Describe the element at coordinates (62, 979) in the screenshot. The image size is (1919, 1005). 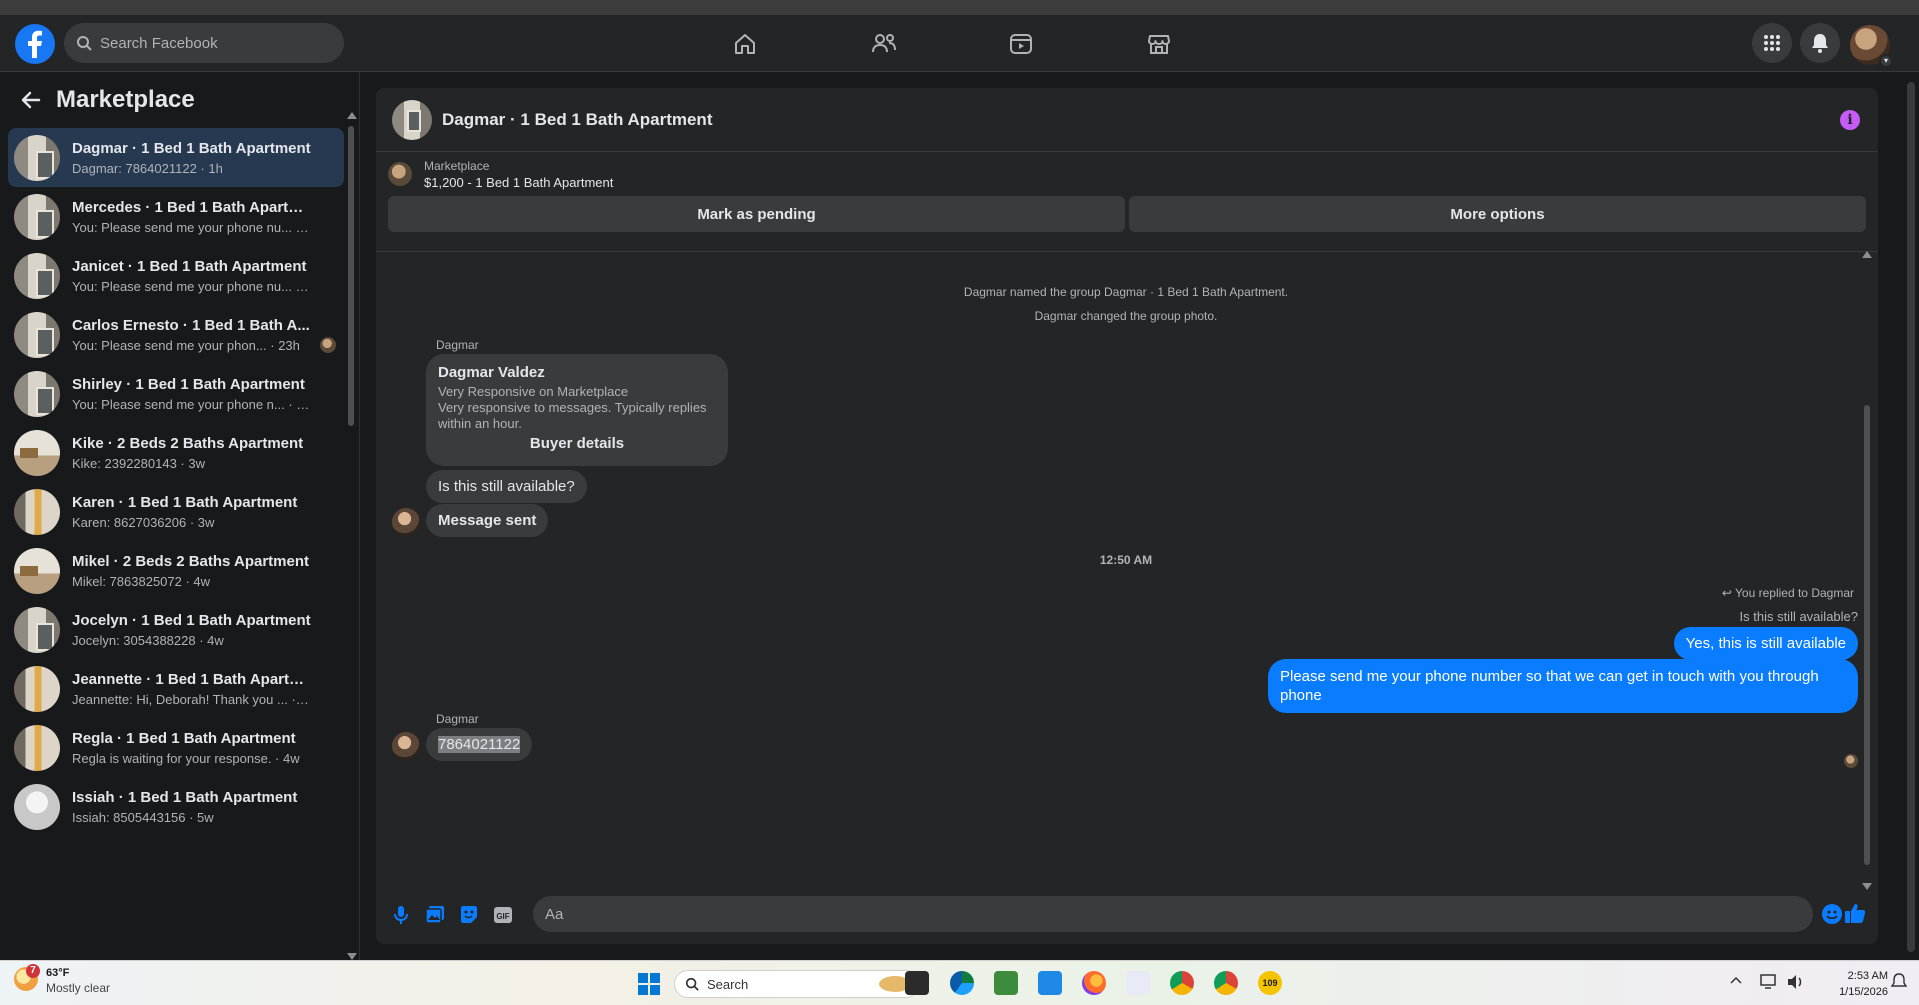
I see `weather-widget: 7 63°F Mostly clear` at that location.